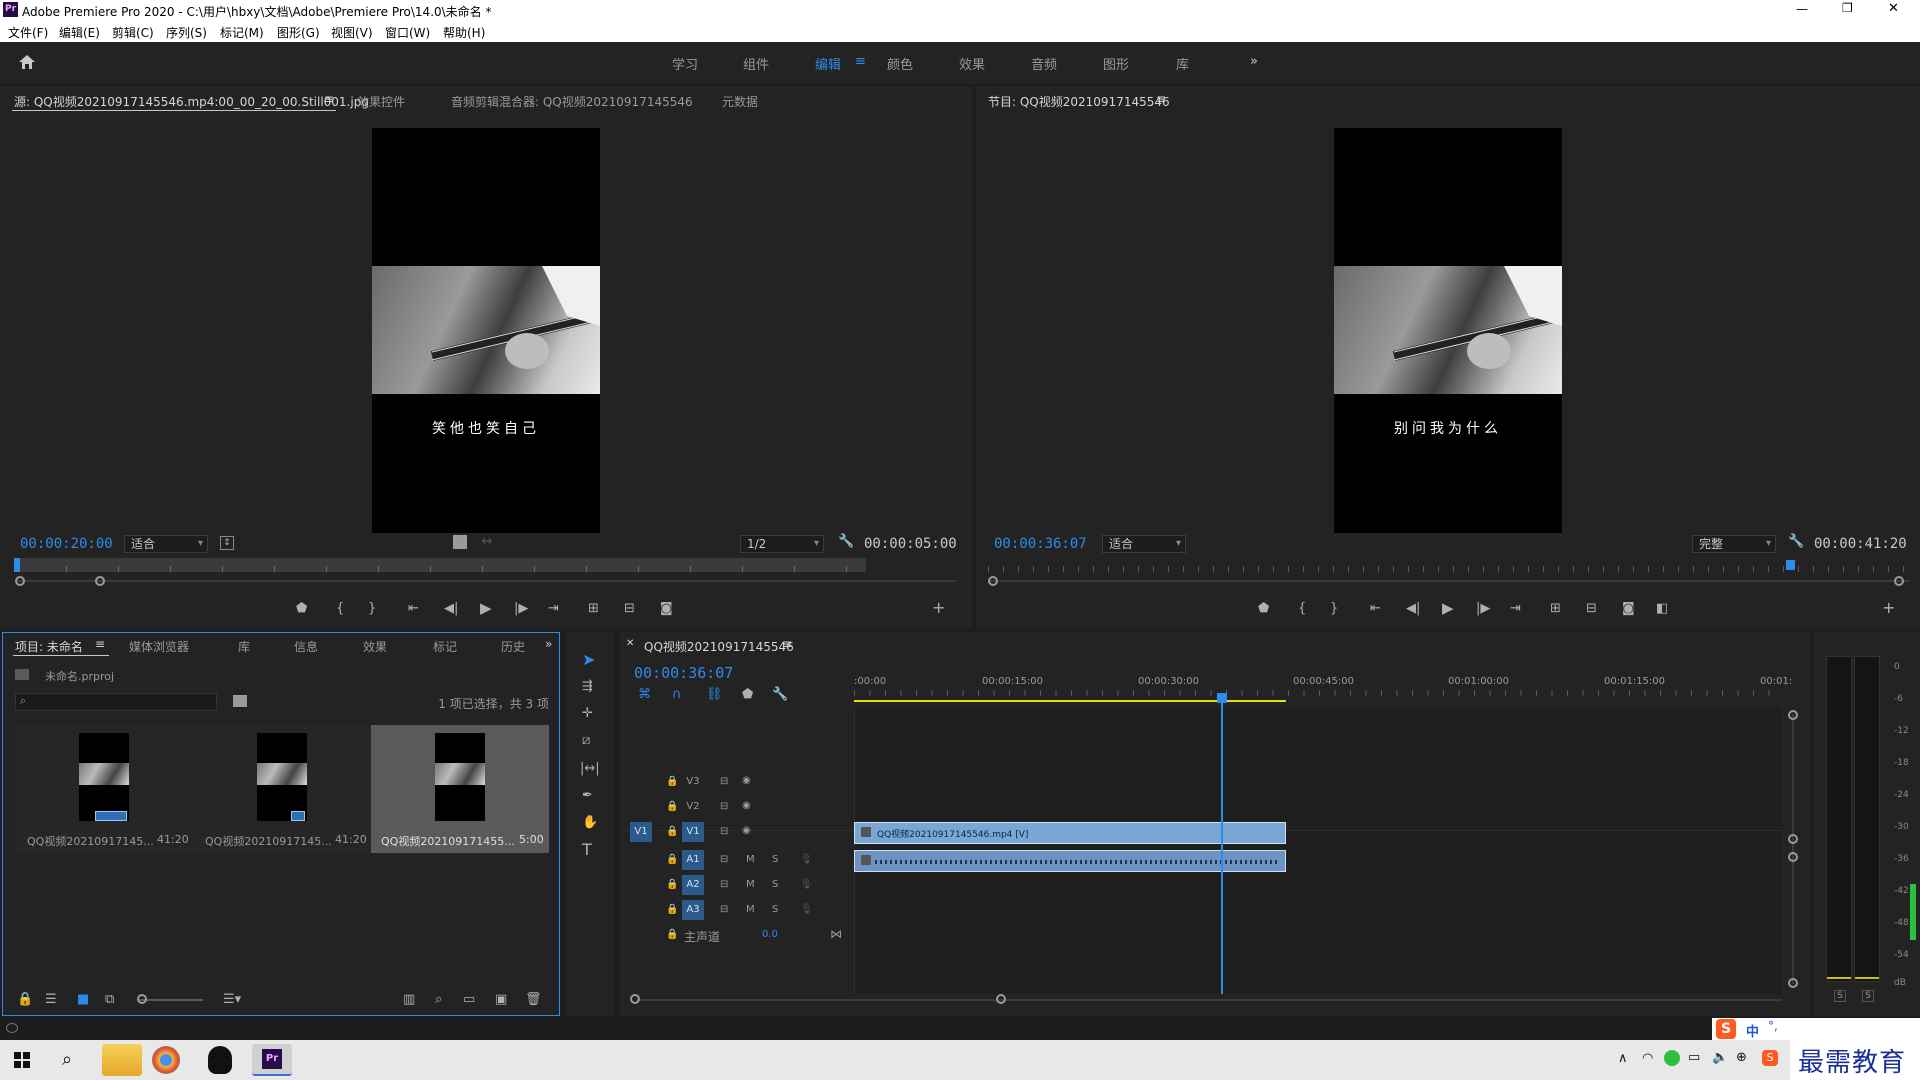 This screenshot has height=1080, width=1920. What do you see at coordinates (1847, 8) in the screenshot?
I see `restore-button: ❐` at bounding box center [1847, 8].